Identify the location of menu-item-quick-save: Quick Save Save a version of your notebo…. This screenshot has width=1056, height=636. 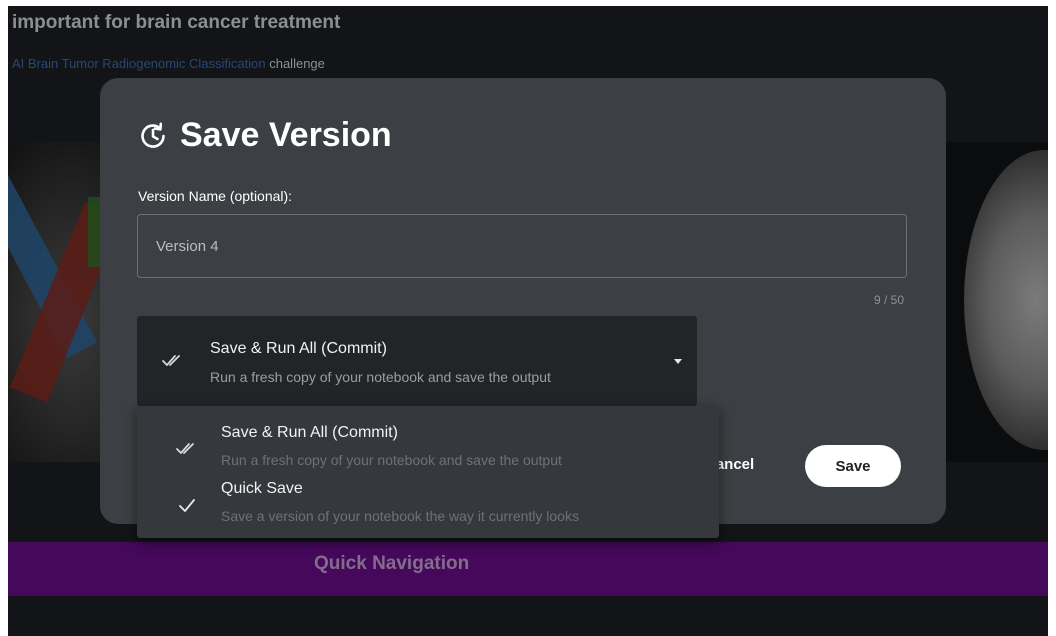
(428, 503).